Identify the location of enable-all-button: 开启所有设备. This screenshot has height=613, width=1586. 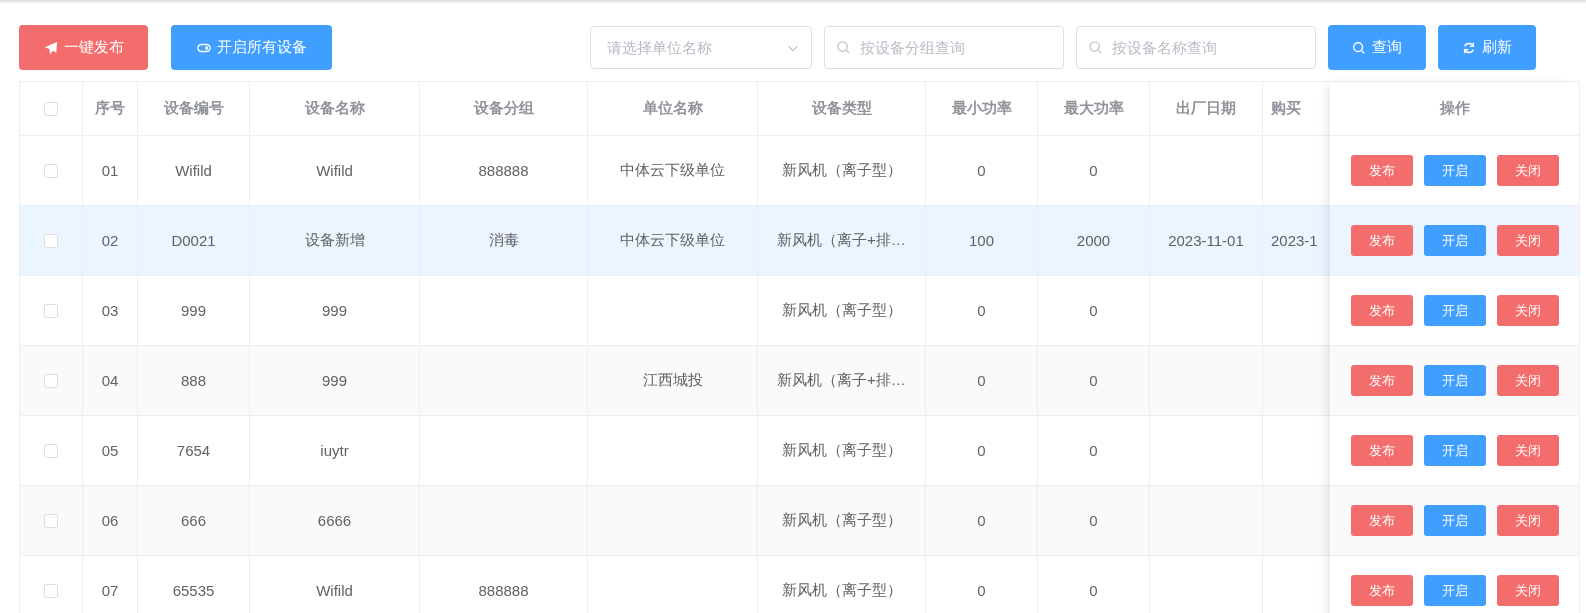
(251, 47).